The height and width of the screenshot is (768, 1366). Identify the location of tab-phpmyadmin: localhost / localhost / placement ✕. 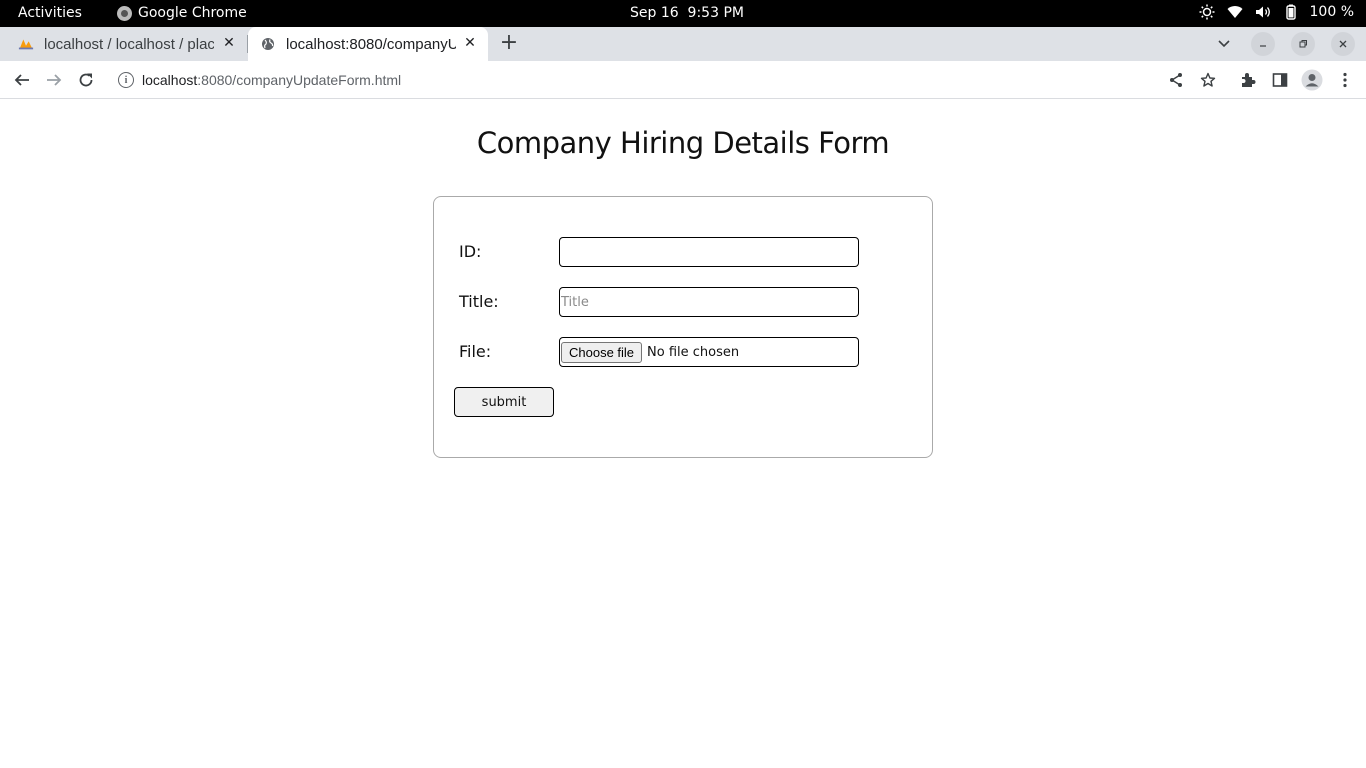
(123, 44).